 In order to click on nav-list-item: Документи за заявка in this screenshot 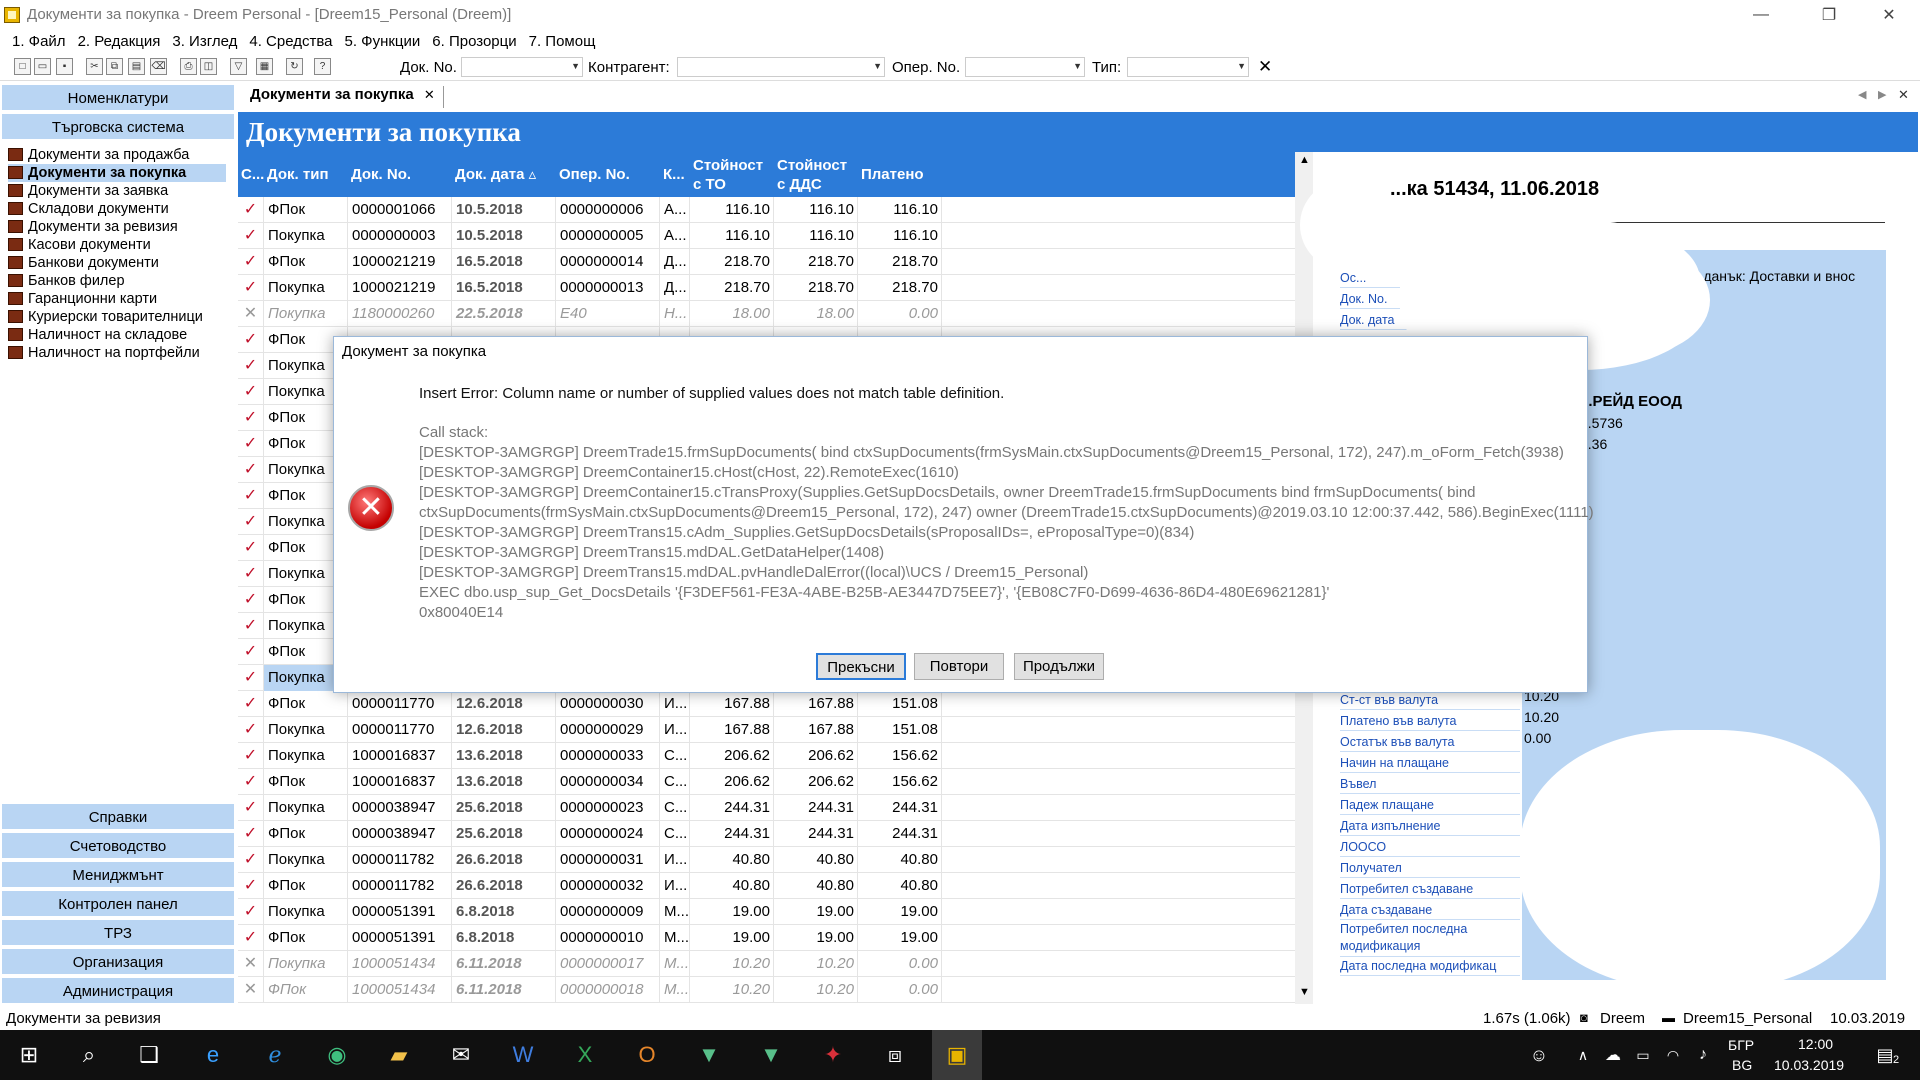, I will do `click(88, 191)`.